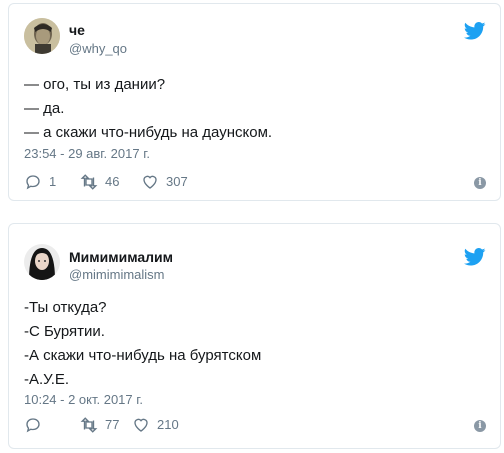 This screenshot has height=453, width=504. I want to click on retweet-count: 77, so click(112, 424).